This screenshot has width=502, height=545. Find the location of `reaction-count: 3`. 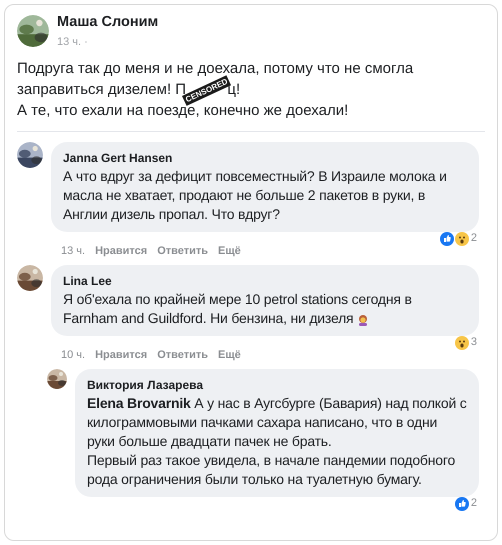

reaction-count: 3 is located at coordinates (473, 342).